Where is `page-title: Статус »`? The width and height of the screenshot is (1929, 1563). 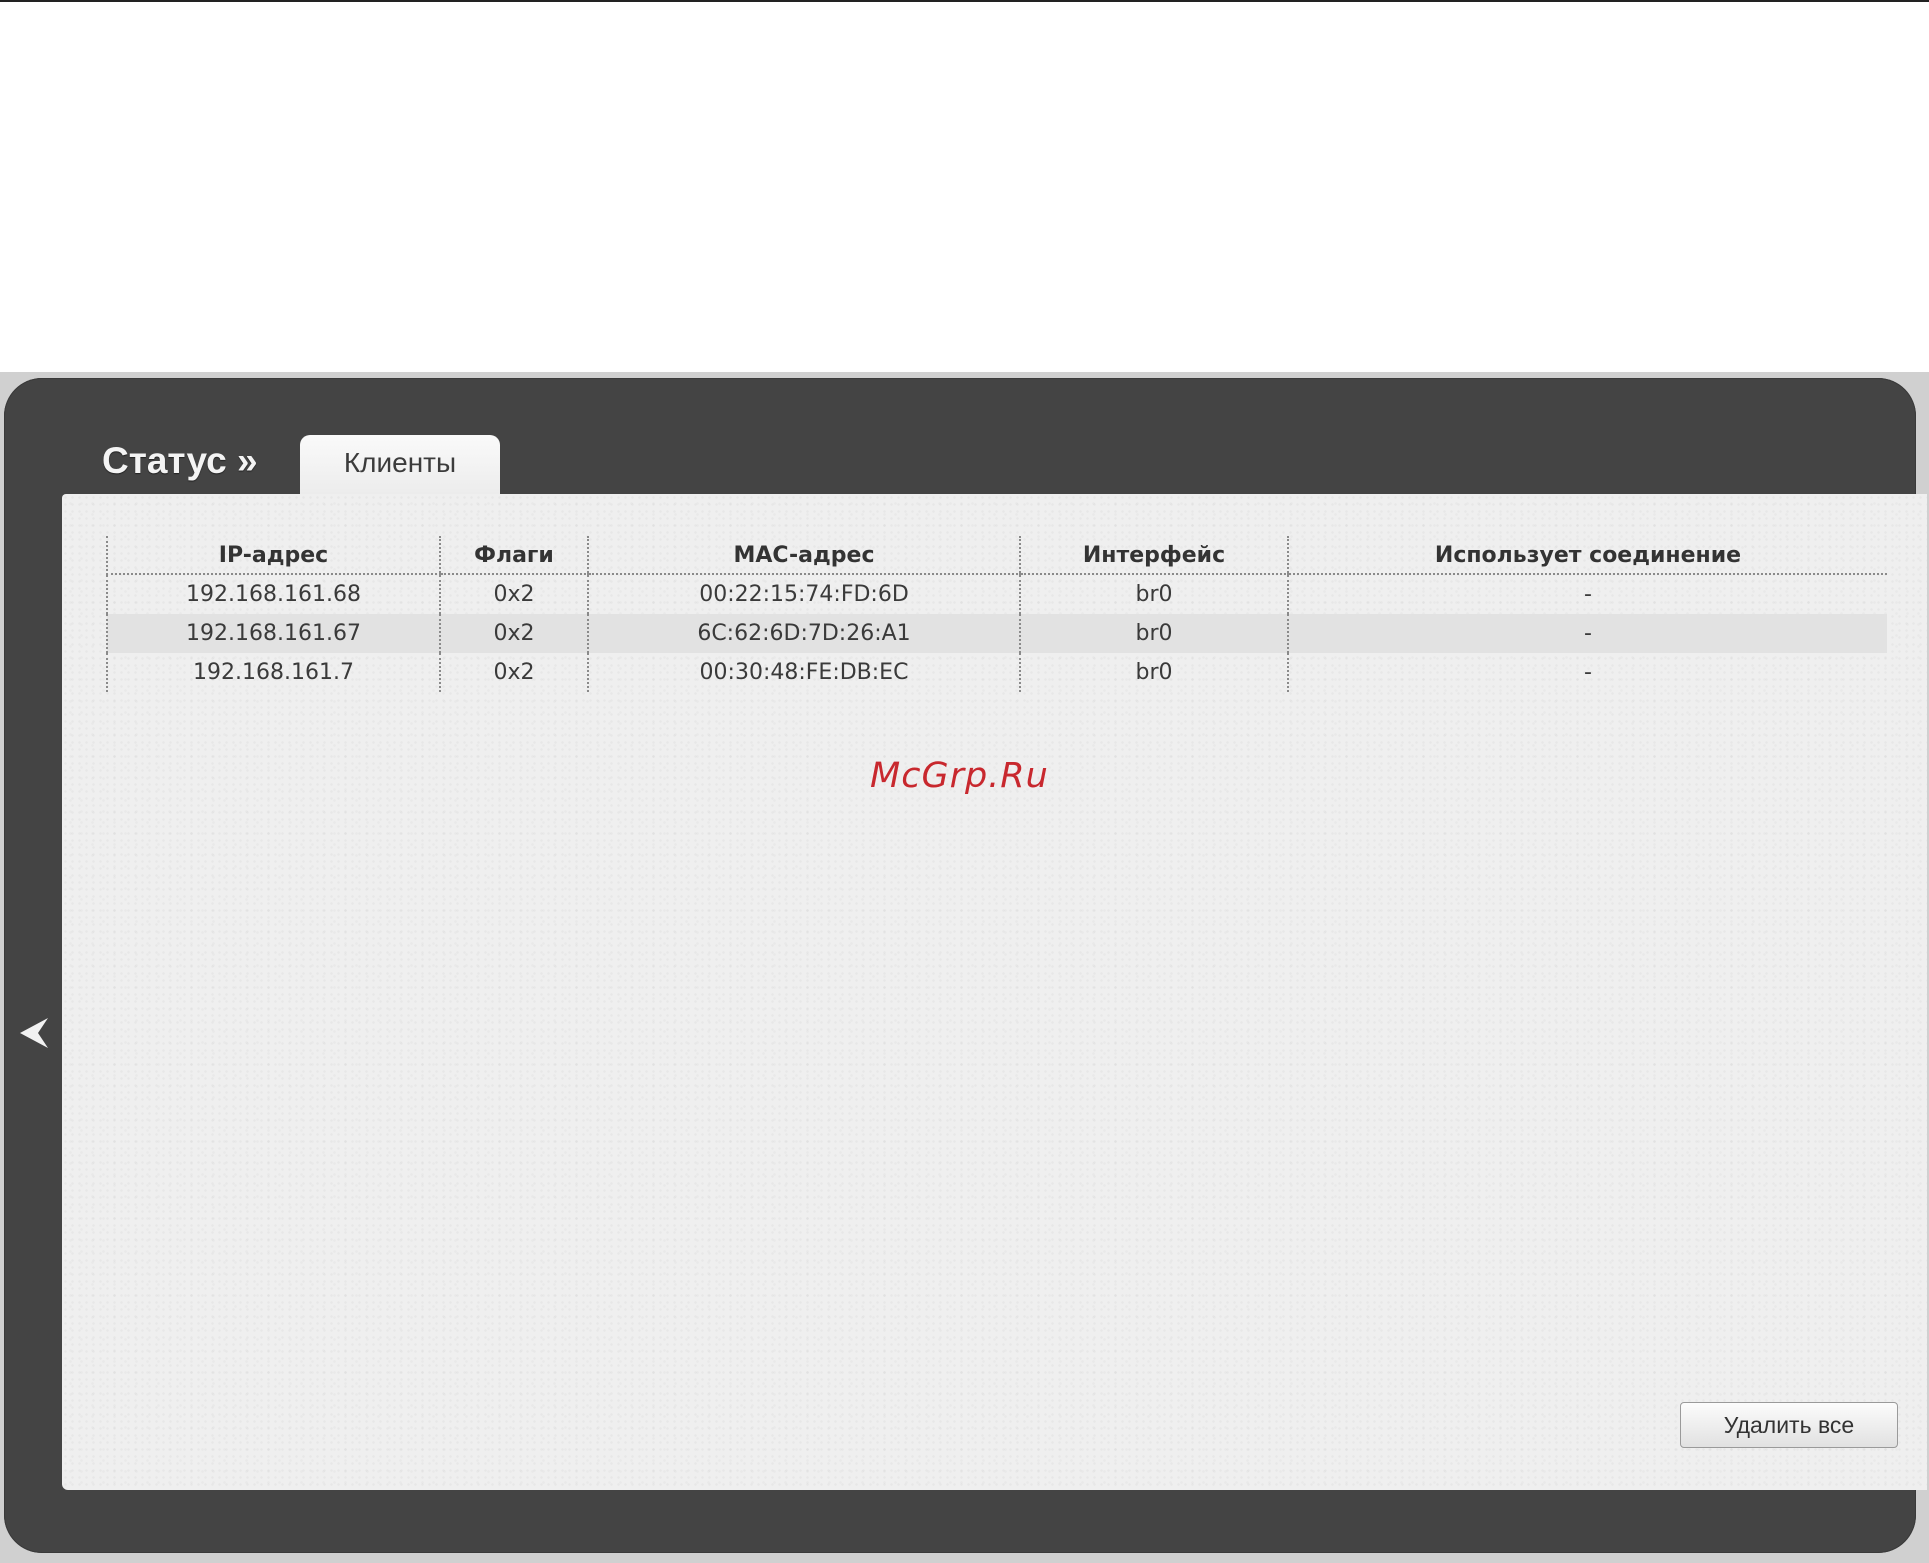
page-title: Статус » is located at coordinates (180, 460).